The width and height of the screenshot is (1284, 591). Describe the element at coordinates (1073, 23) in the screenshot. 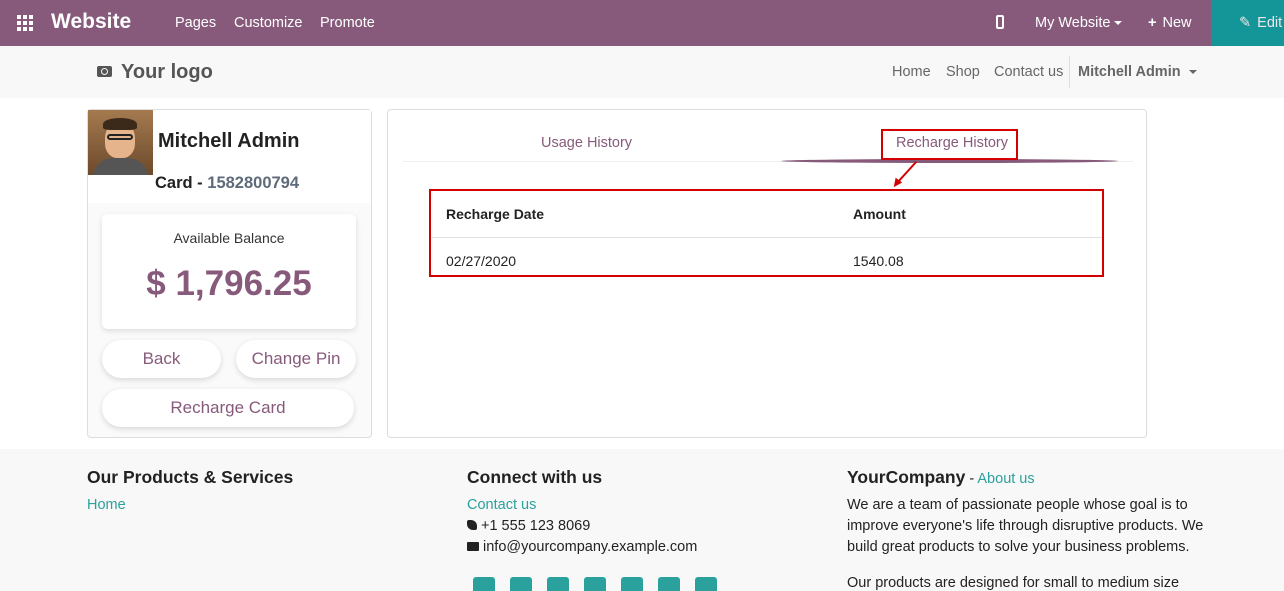

I see `site-selector-label: My Website` at that location.